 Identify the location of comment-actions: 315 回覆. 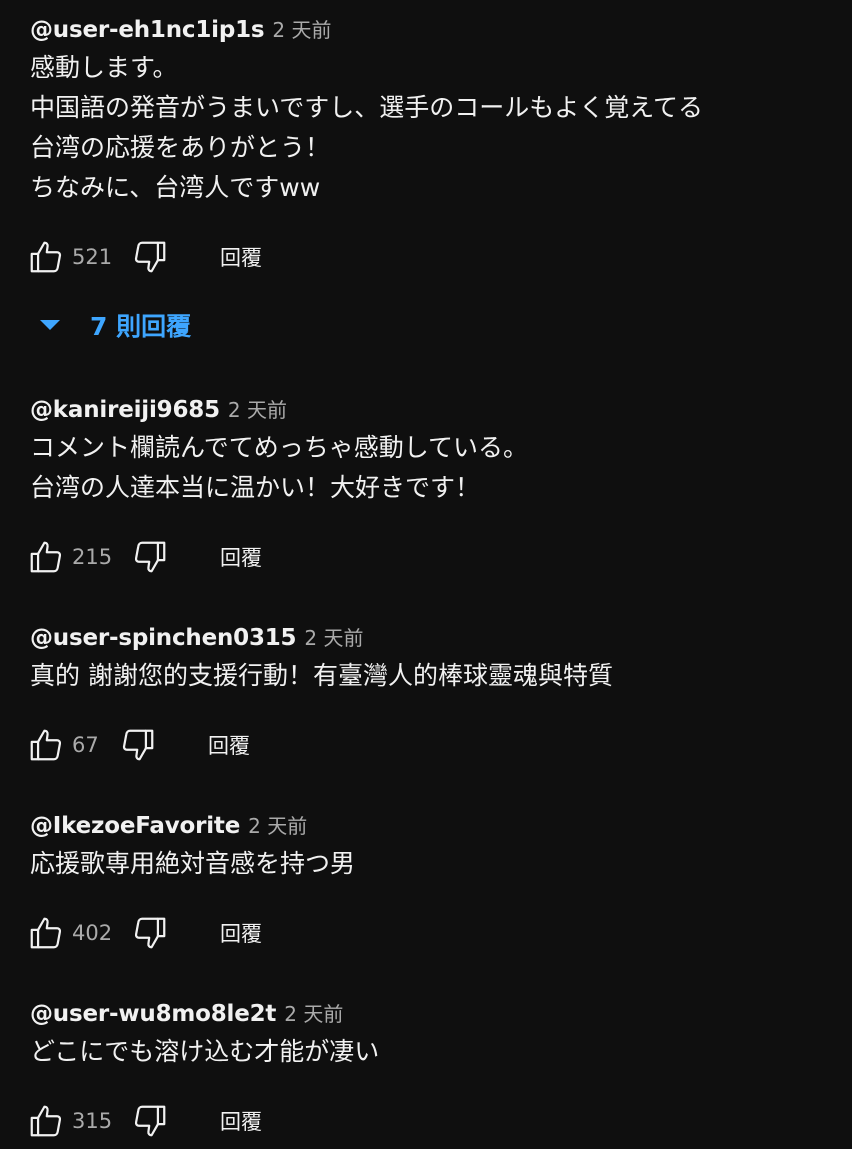
(144, 1121).